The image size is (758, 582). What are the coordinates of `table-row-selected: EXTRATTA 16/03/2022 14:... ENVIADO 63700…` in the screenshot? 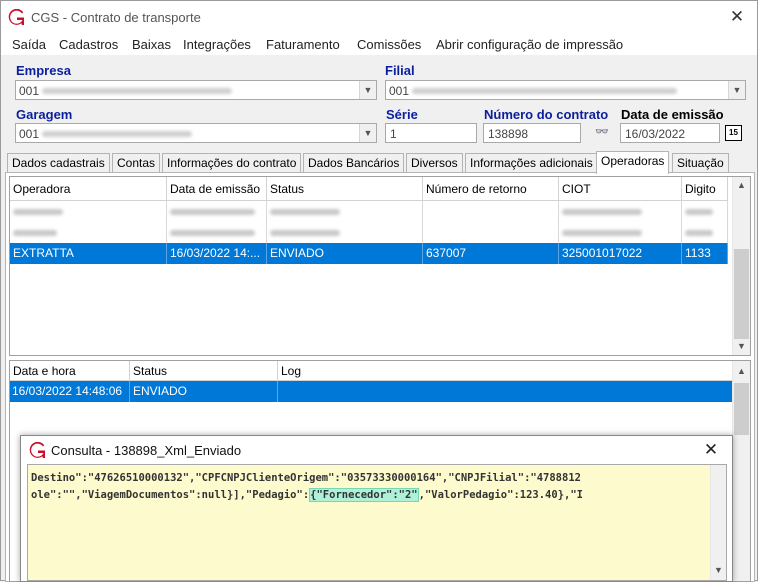 It's located at (369, 253).